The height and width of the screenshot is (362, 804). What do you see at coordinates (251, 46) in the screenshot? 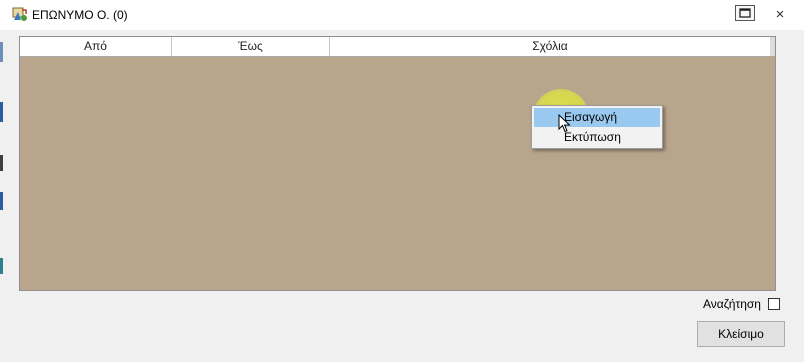
I see `column-header-to: Έως` at bounding box center [251, 46].